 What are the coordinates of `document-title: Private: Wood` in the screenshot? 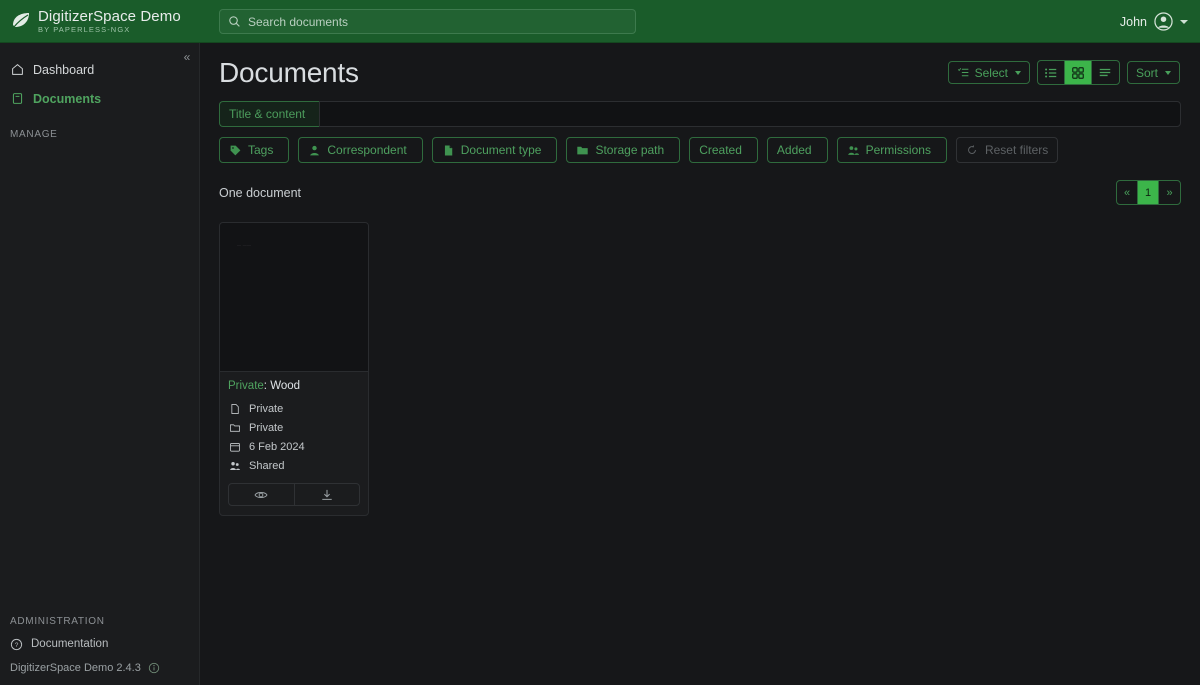 It's located at (294, 385).